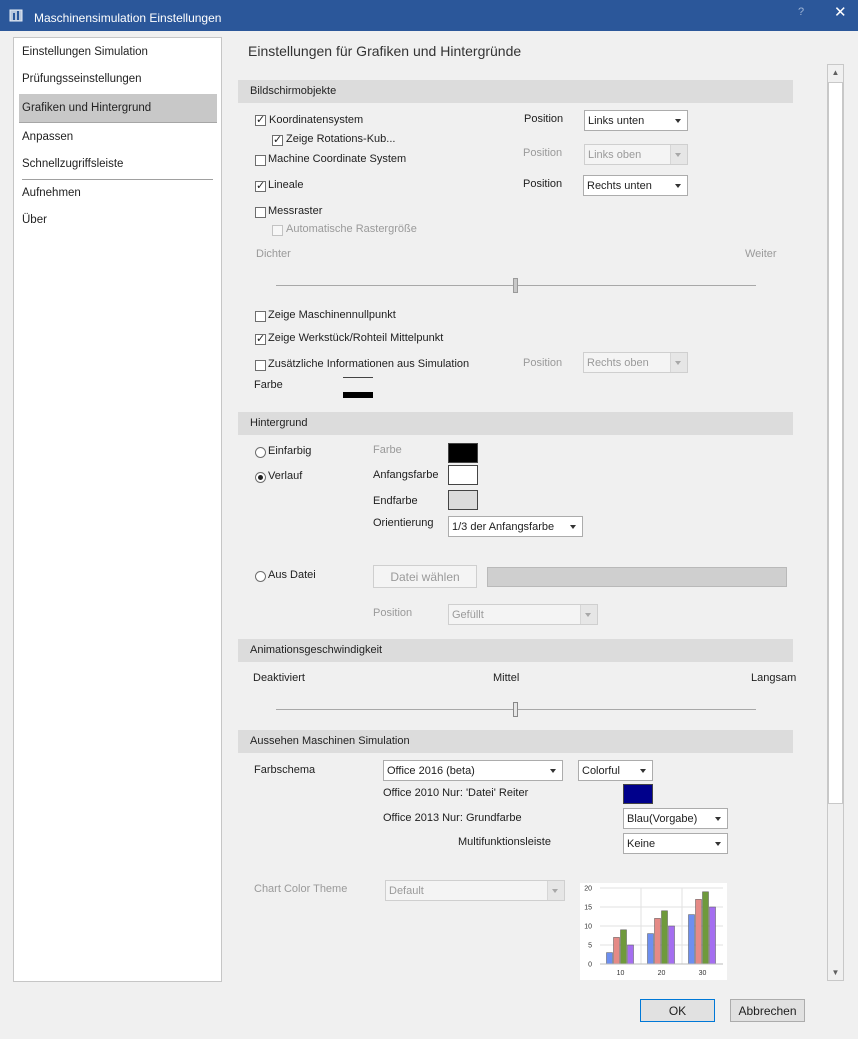  I want to click on nav-item-pruefung: Prüfungsseinstellungen, so click(82, 79).